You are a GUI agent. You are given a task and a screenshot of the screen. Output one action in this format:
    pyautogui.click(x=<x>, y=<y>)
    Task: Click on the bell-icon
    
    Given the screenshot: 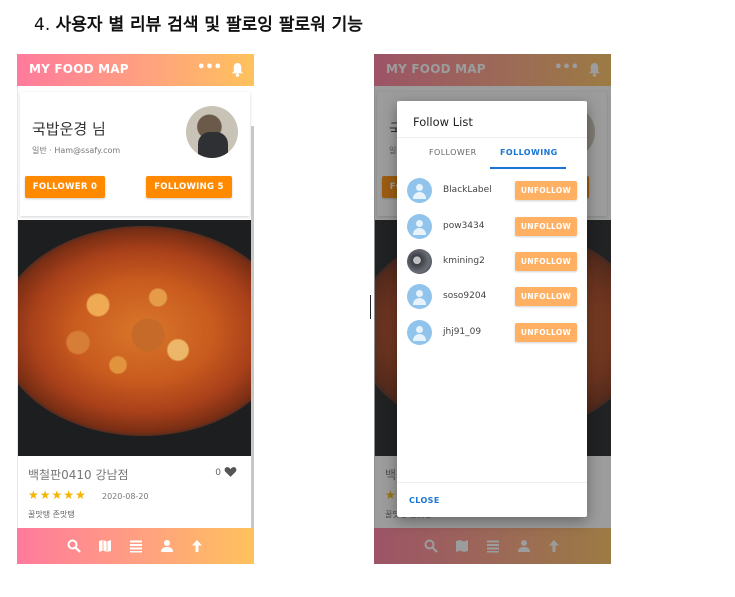 What is the action you would take?
    pyautogui.click(x=237, y=69)
    